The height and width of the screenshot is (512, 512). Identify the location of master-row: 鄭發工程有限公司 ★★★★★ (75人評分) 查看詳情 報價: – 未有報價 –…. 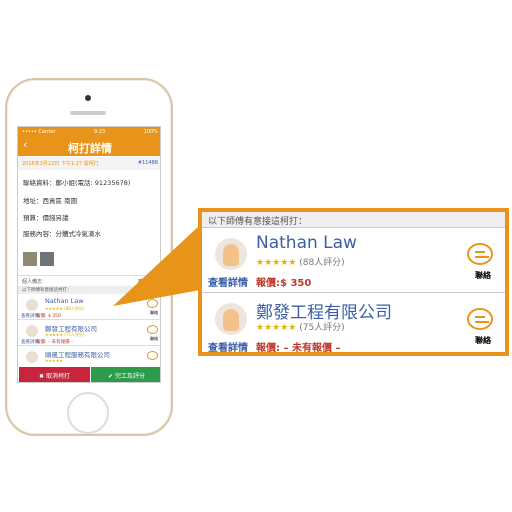
(353, 326).